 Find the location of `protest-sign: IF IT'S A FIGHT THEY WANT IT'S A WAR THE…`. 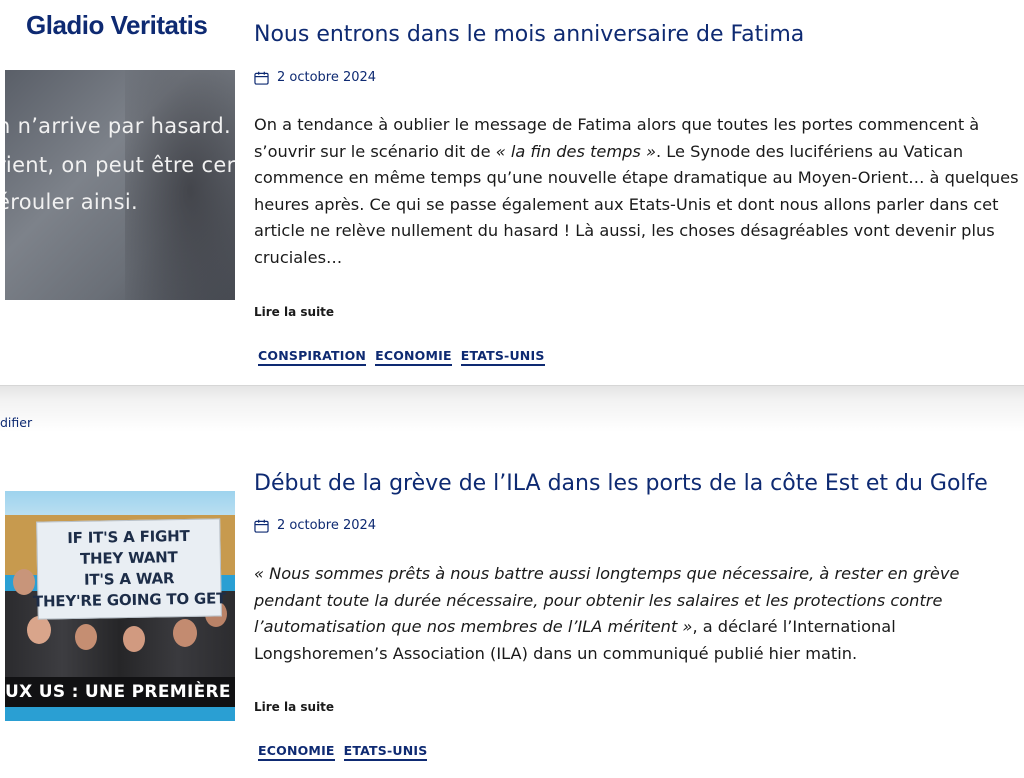

protest-sign: IF IT'S A FIGHT THEY WANT IT'S A WAR THE… is located at coordinates (129, 569).